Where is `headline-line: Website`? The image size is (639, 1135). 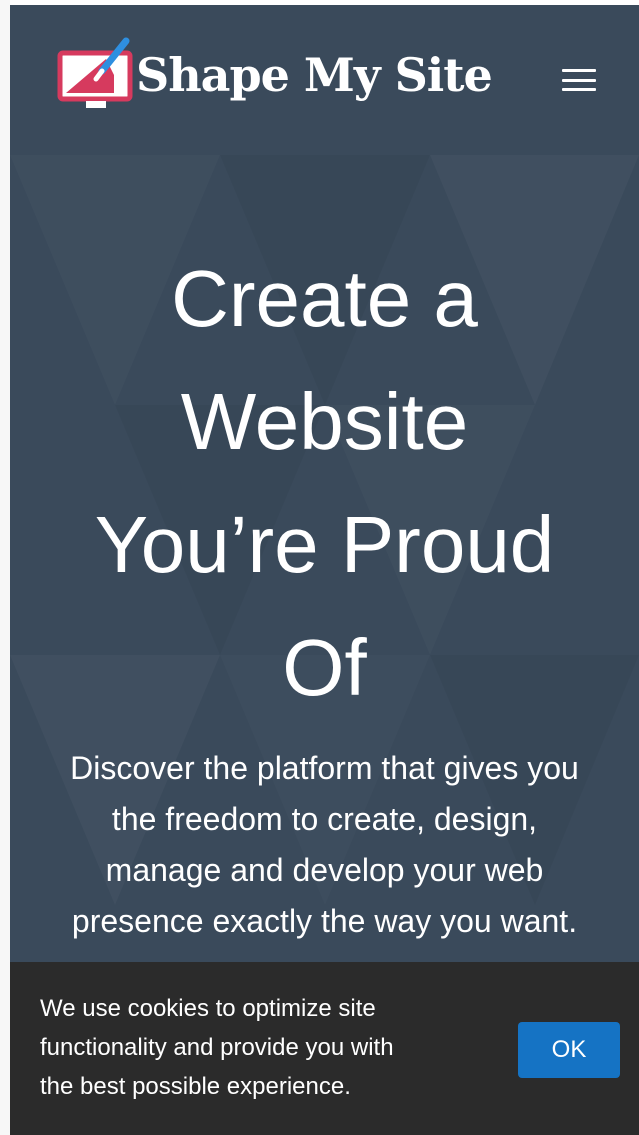
headline-line: Website is located at coordinates (324, 421).